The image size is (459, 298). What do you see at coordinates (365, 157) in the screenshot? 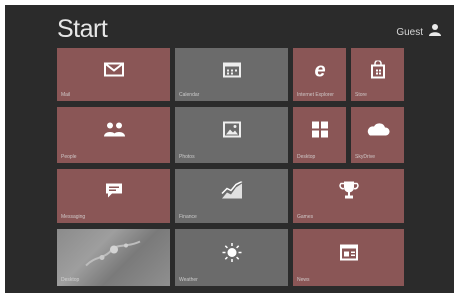
I see `tile-label: SkyDrive` at bounding box center [365, 157].